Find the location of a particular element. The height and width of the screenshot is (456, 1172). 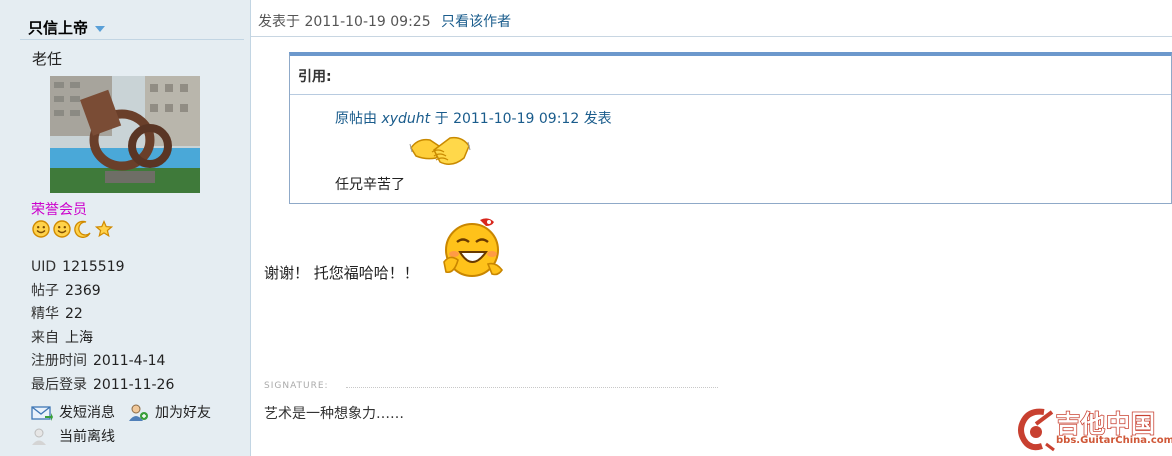

guitar-logo-icon is located at coordinates (1036, 430).